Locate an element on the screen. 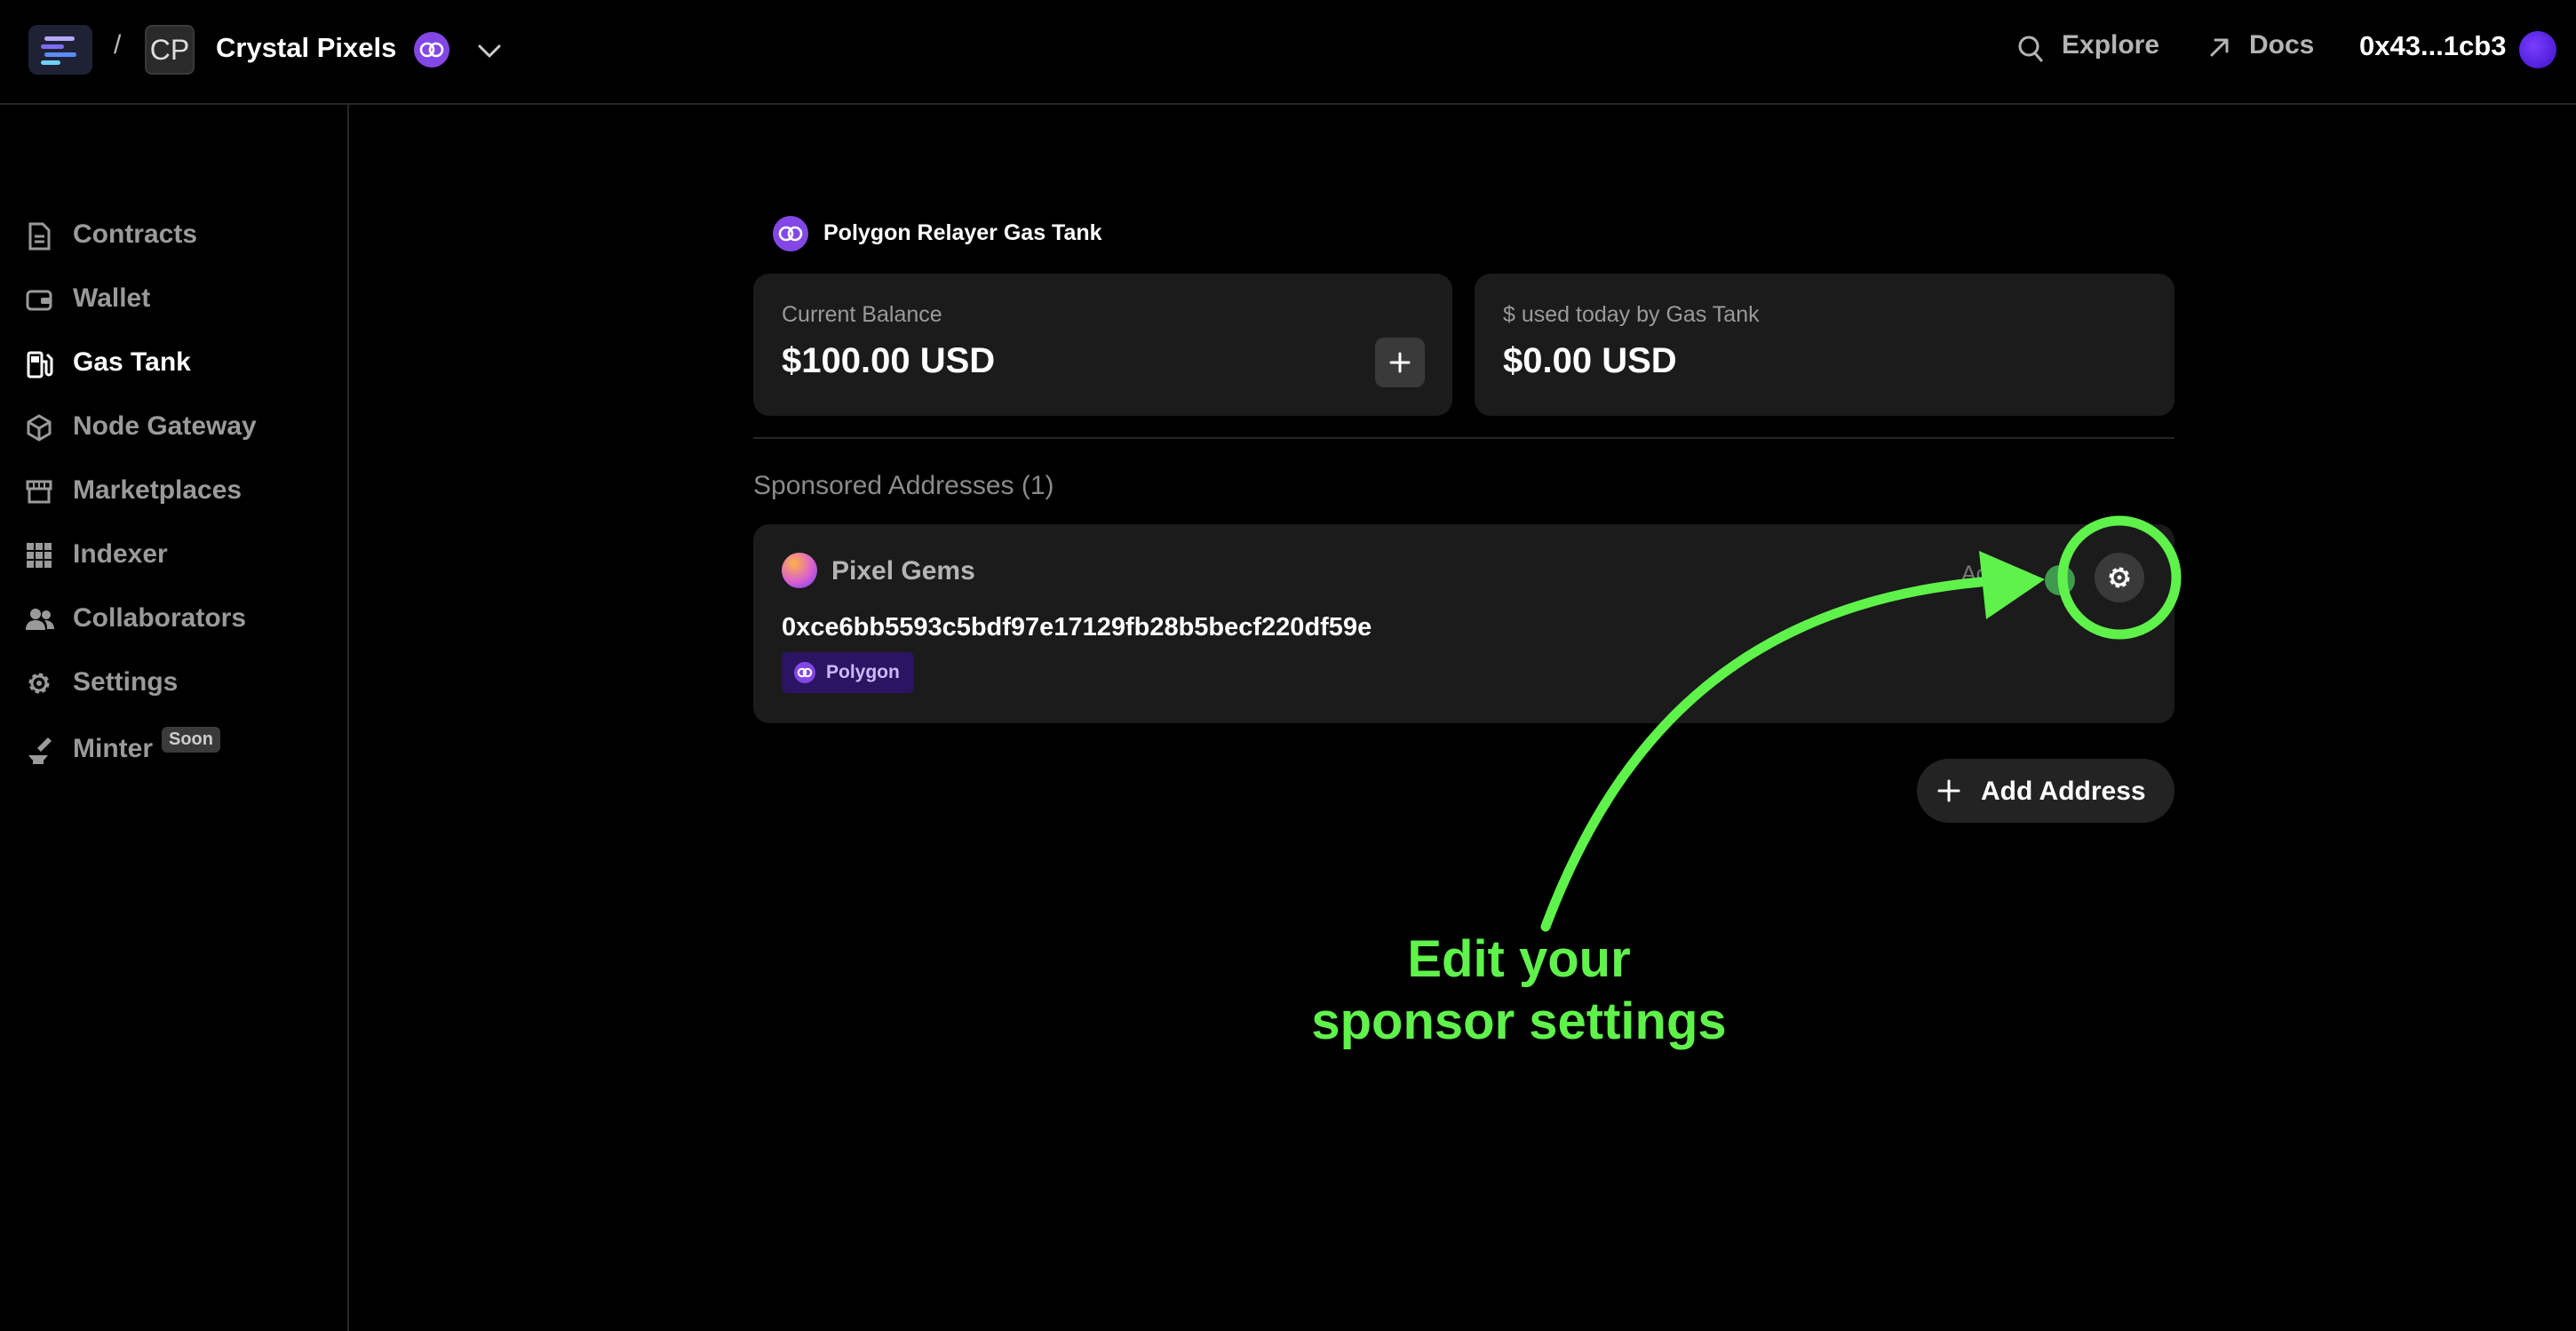 This screenshot has height=1331, width=2576. contracts-icon is located at coordinates (39, 238).